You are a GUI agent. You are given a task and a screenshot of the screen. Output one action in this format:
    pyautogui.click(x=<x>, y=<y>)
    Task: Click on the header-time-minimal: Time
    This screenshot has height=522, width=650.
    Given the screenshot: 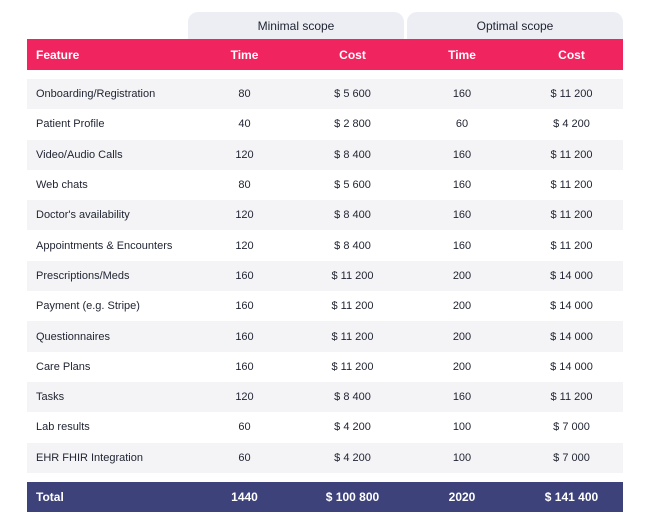 What is the action you would take?
    pyautogui.click(x=244, y=54)
    